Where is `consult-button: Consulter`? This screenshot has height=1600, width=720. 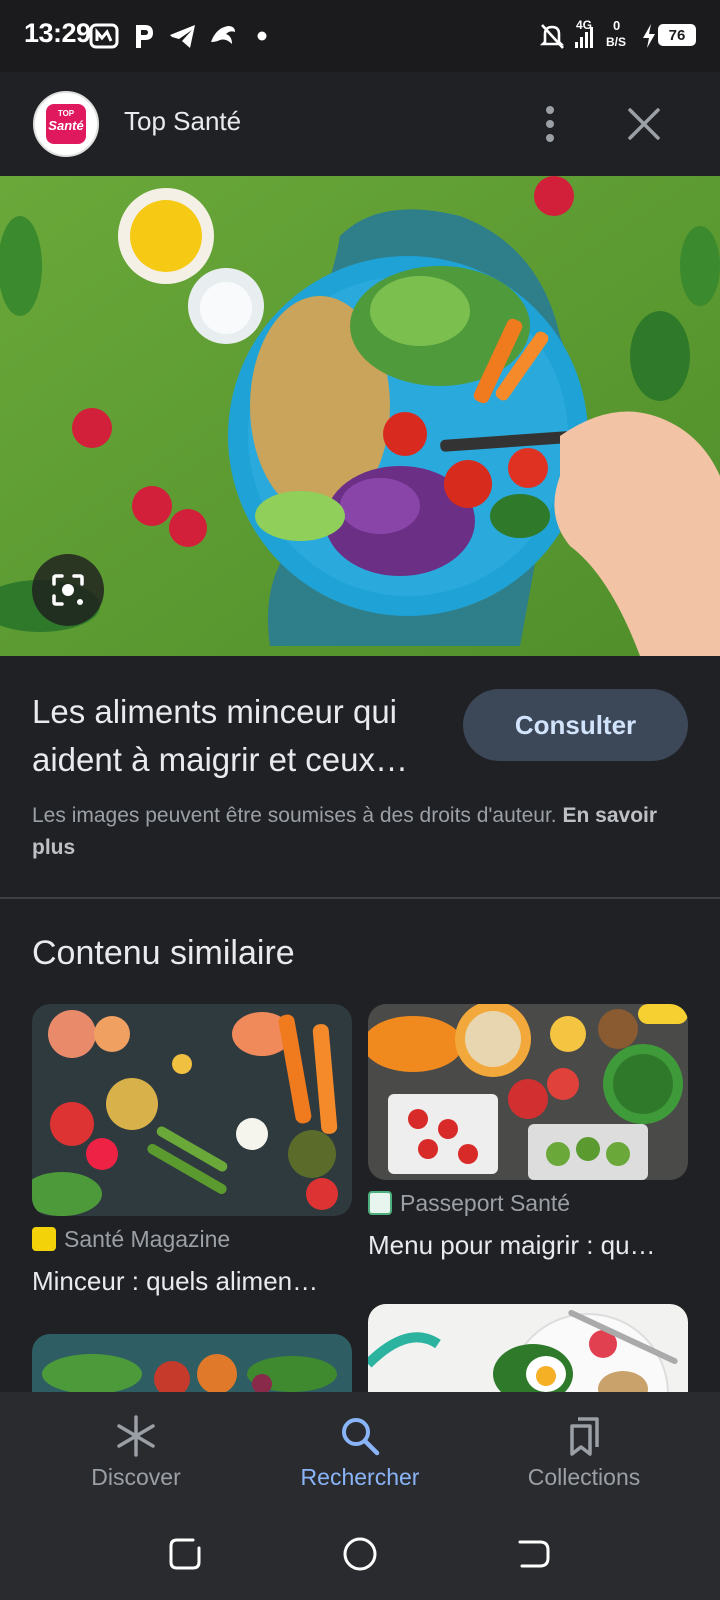
consult-button: Consulter is located at coordinates (575, 725).